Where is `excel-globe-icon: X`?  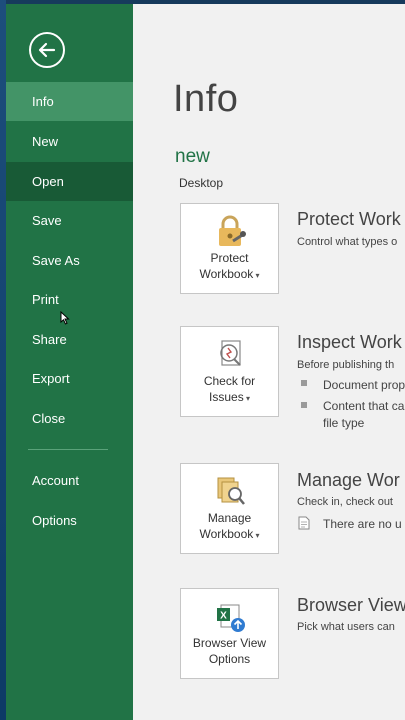
excel-globe-icon: X is located at coordinates (231, 618).